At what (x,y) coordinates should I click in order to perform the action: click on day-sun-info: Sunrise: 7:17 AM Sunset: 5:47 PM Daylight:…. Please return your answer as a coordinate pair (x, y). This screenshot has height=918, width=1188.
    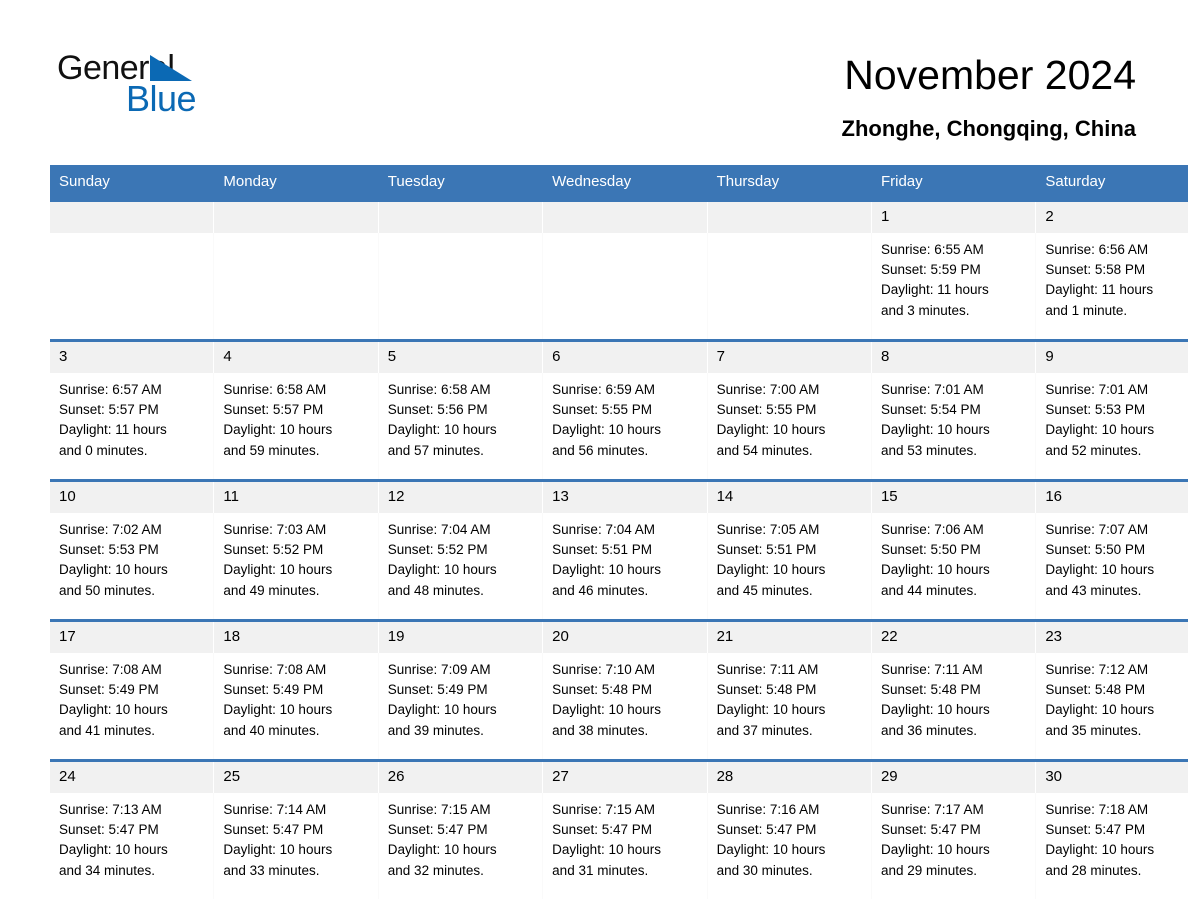
    Looking at the image, I should click on (954, 846).